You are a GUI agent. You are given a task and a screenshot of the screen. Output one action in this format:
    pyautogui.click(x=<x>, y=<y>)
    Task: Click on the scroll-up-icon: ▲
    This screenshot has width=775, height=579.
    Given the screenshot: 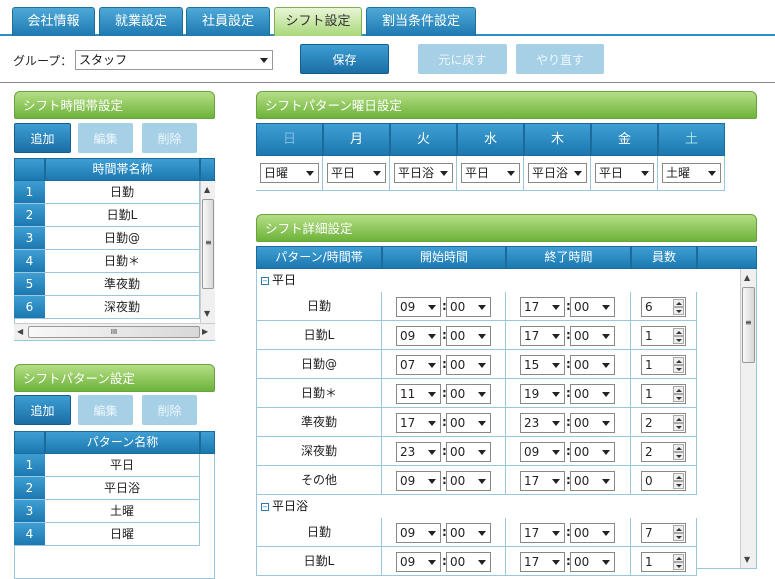 What is the action you would take?
    pyautogui.click(x=207, y=190)
    